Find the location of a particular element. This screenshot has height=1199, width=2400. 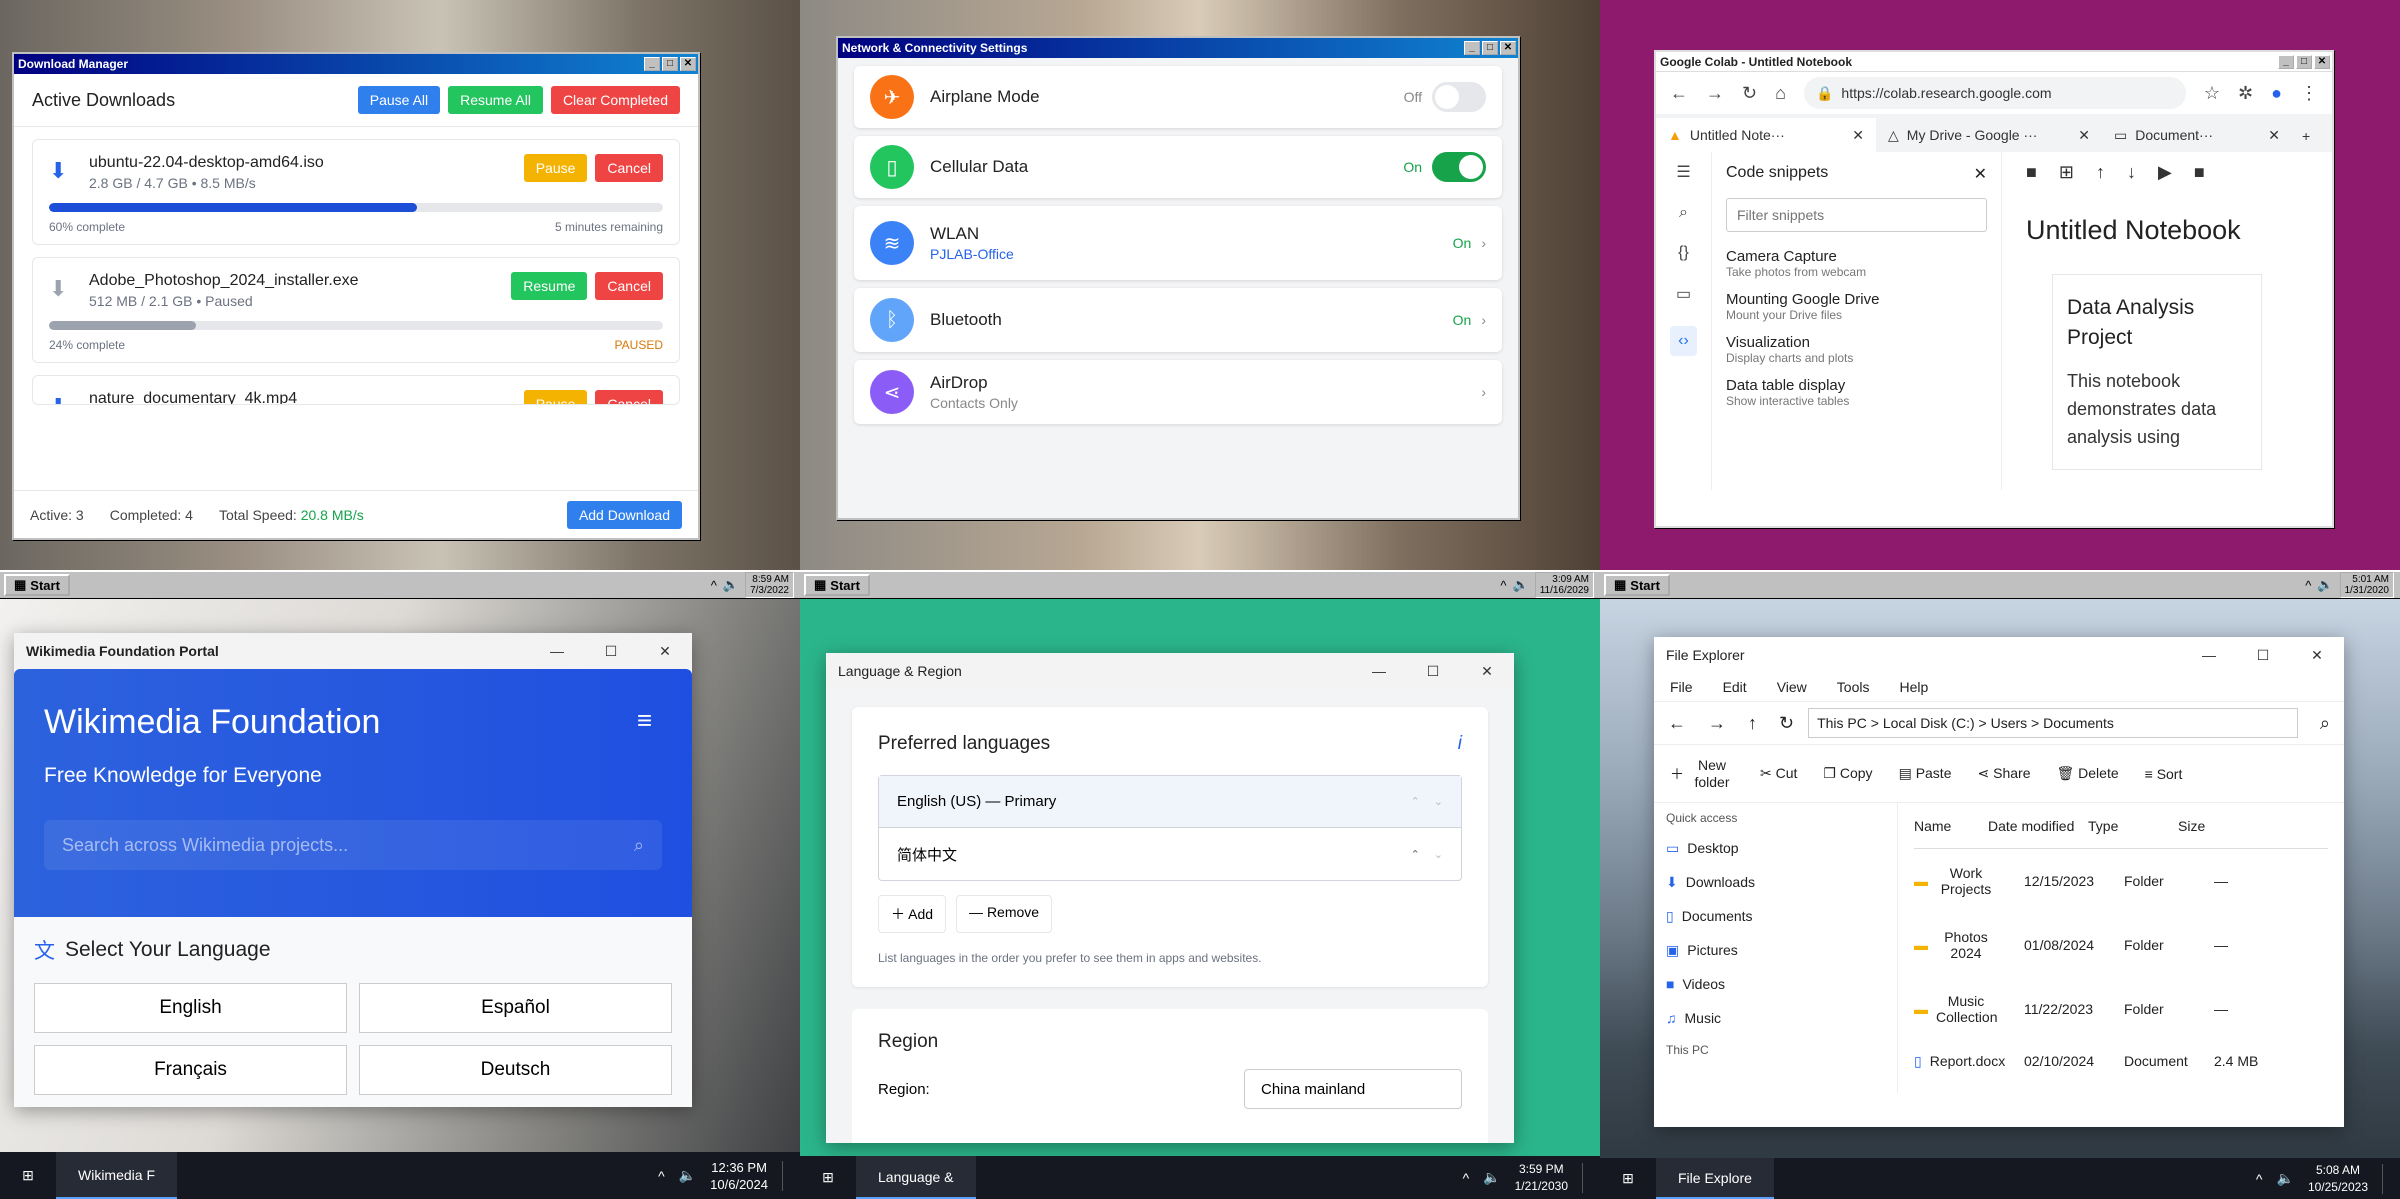

star-icon: ☆ is located at coordinates (2212, 93).